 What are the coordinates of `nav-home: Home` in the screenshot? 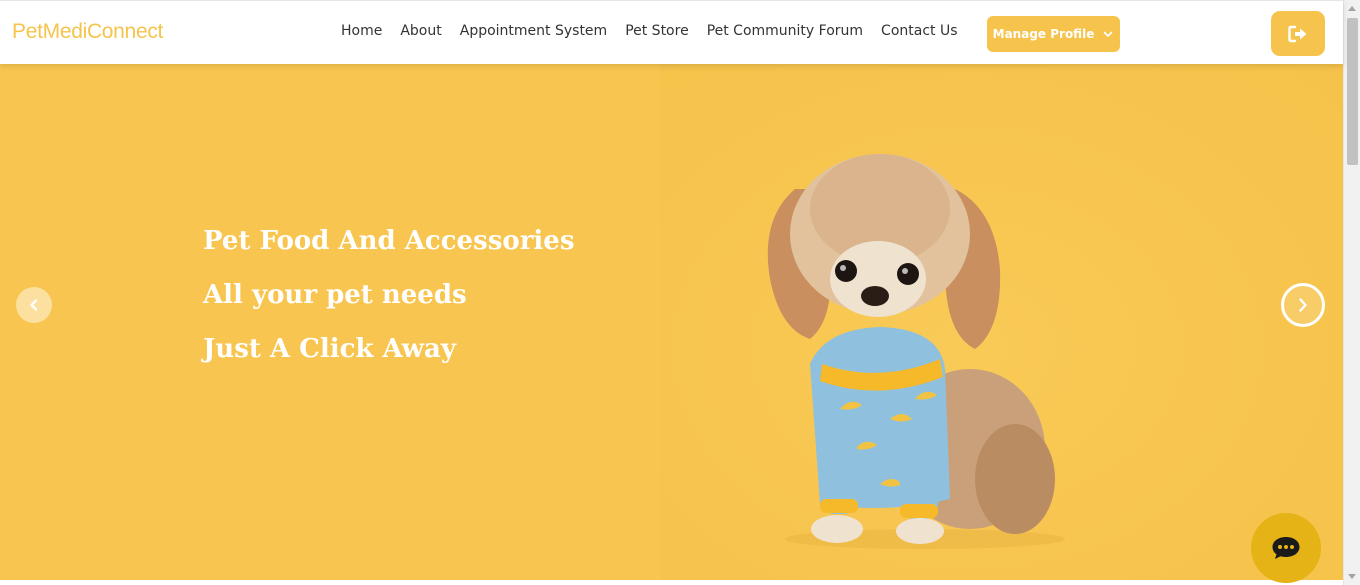 It's located at (361, 31).